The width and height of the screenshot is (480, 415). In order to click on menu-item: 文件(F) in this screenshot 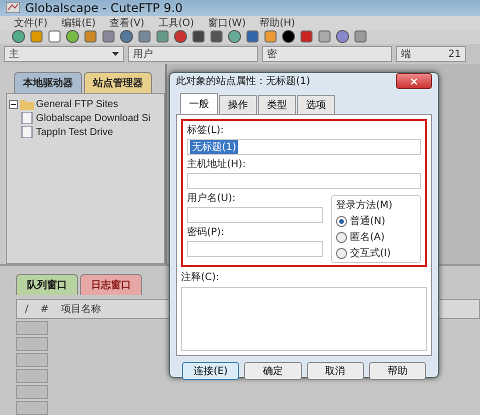, I will do `click(31, 23)`.